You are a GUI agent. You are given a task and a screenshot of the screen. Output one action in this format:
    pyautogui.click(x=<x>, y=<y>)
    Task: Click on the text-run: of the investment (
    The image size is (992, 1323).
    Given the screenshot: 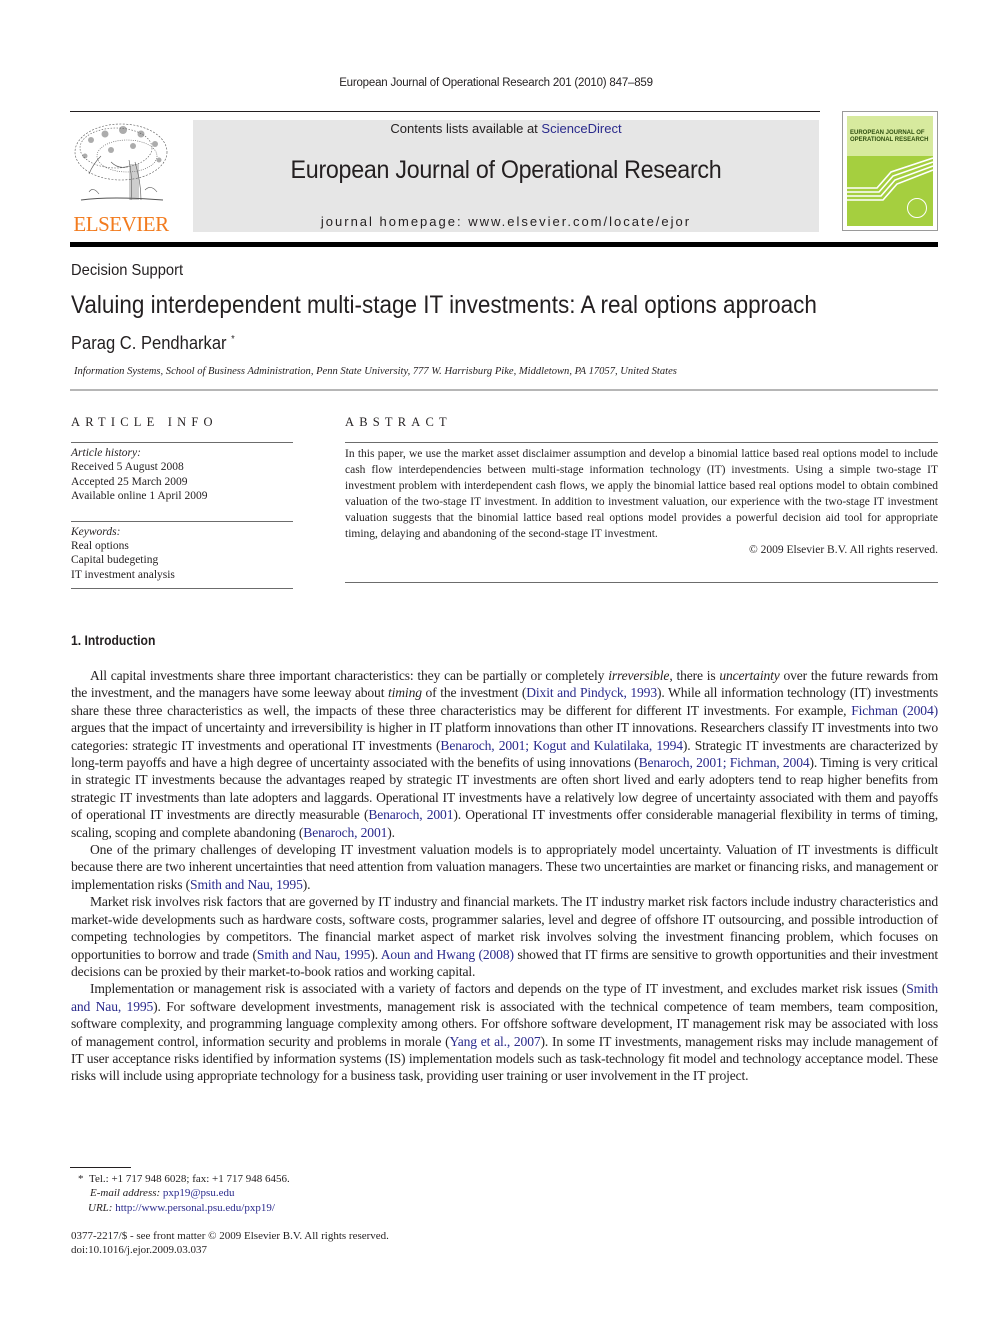 What is the action you would take?
    pyautogui.click(x=474, y=693)
    